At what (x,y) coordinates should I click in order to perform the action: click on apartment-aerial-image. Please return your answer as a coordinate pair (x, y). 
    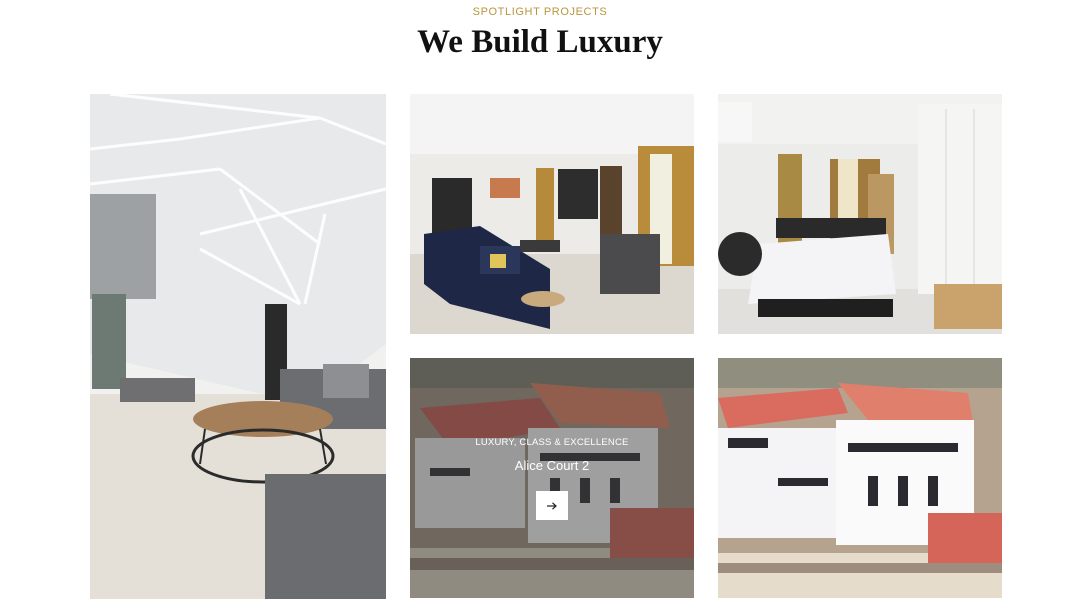
    Looking at the image, I should click on (860, 478).